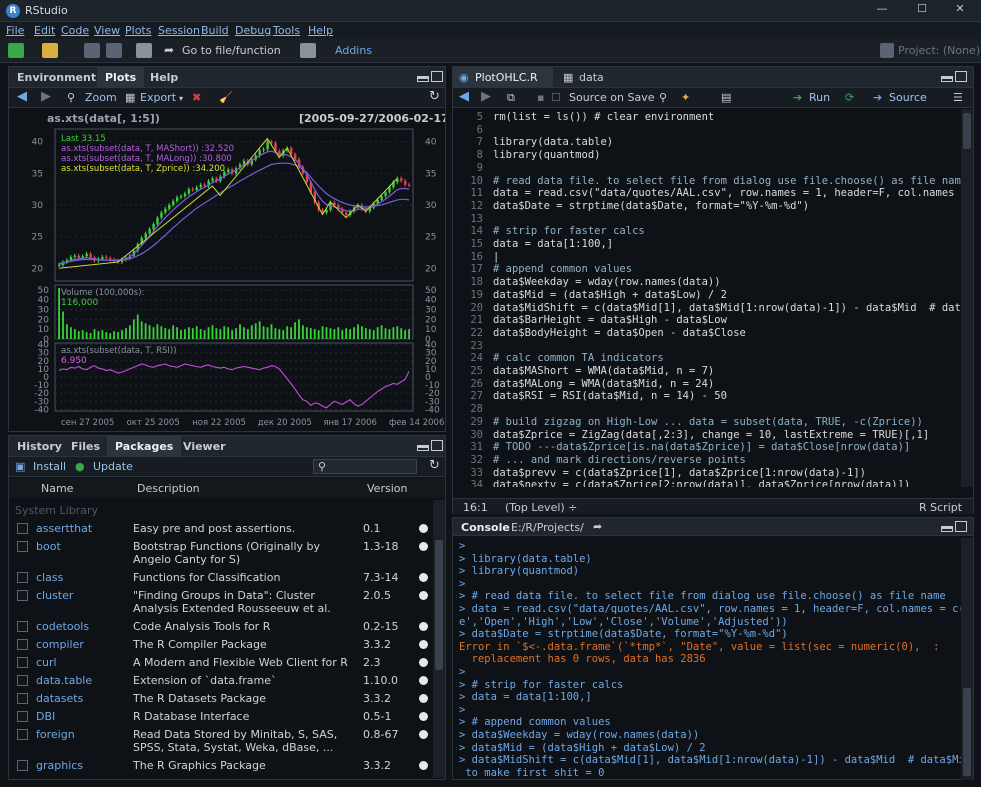 Image resolution: width=981 pixels, height=787 pixels. I want to click on menu-edit: Edit, so click(44, 30).